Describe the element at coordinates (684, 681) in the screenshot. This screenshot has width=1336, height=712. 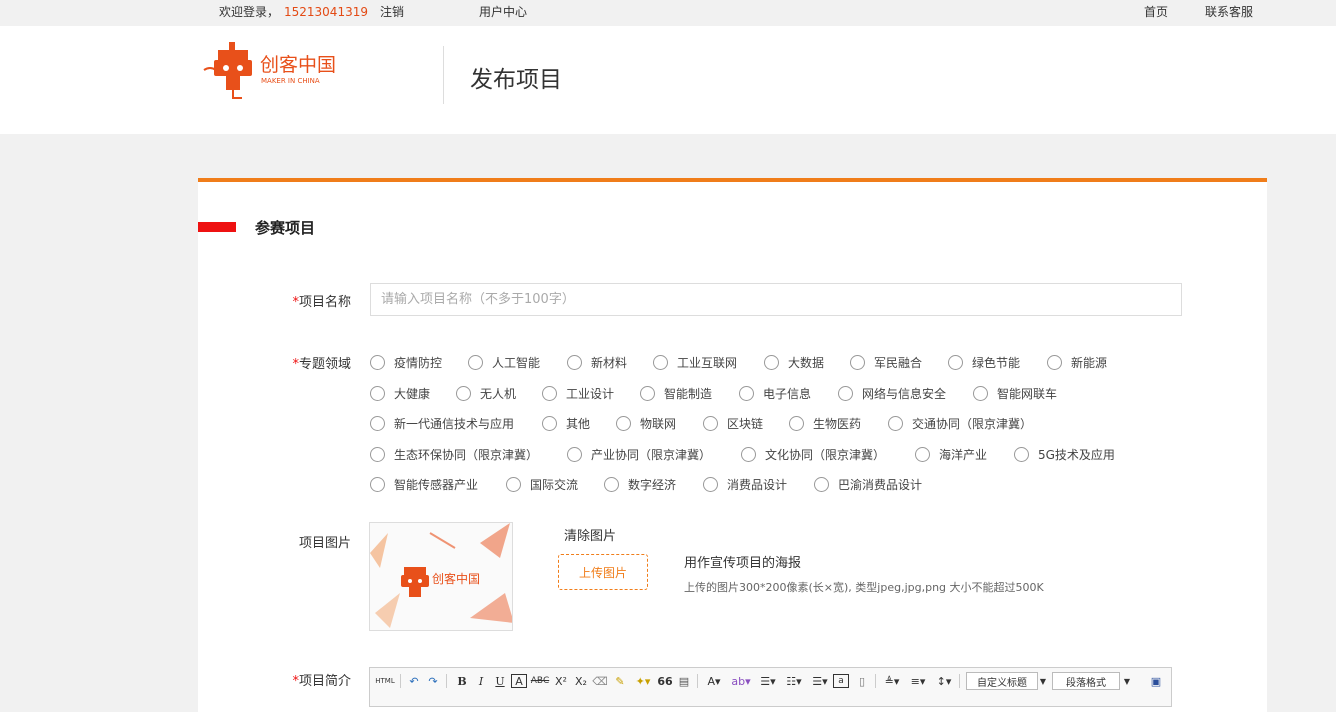
I see `paste-text-icon: ▤` at that location.